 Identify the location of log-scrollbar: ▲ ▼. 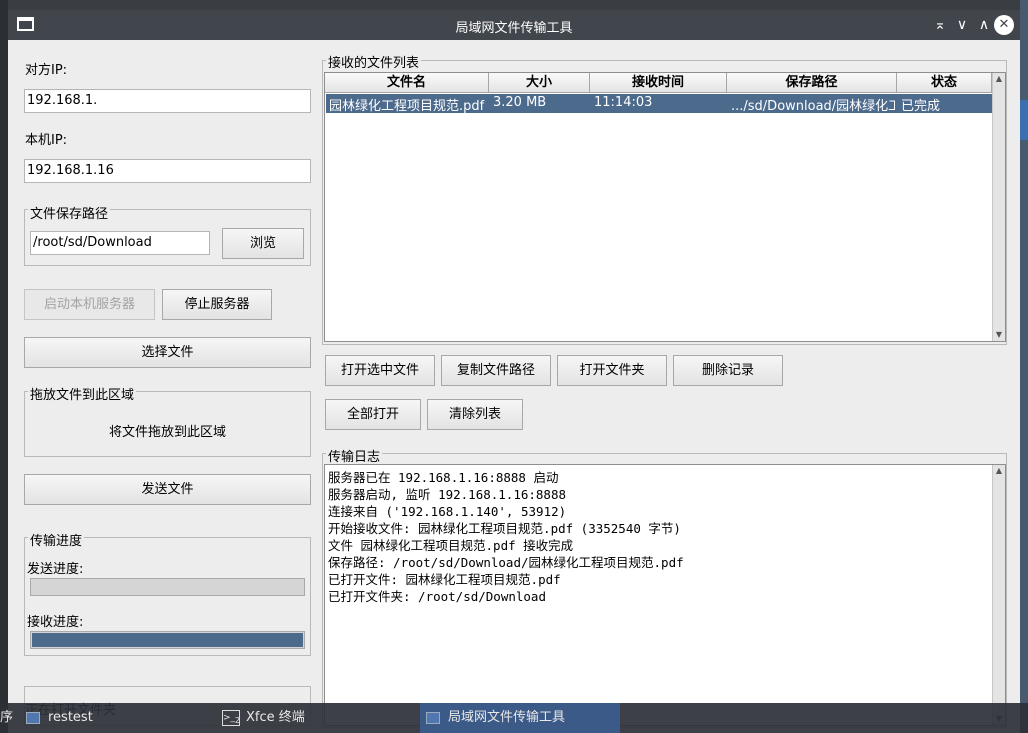
(998, 595).